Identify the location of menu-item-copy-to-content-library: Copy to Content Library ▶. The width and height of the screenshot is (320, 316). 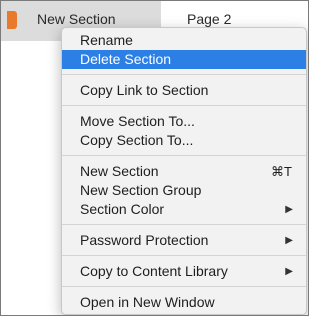
(184, 271).